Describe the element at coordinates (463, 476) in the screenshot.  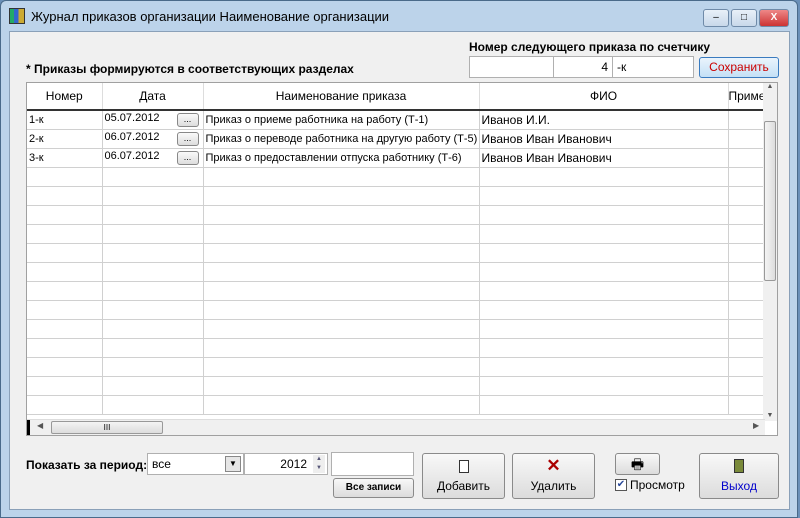
I see `add-button: Добавить` at that location.